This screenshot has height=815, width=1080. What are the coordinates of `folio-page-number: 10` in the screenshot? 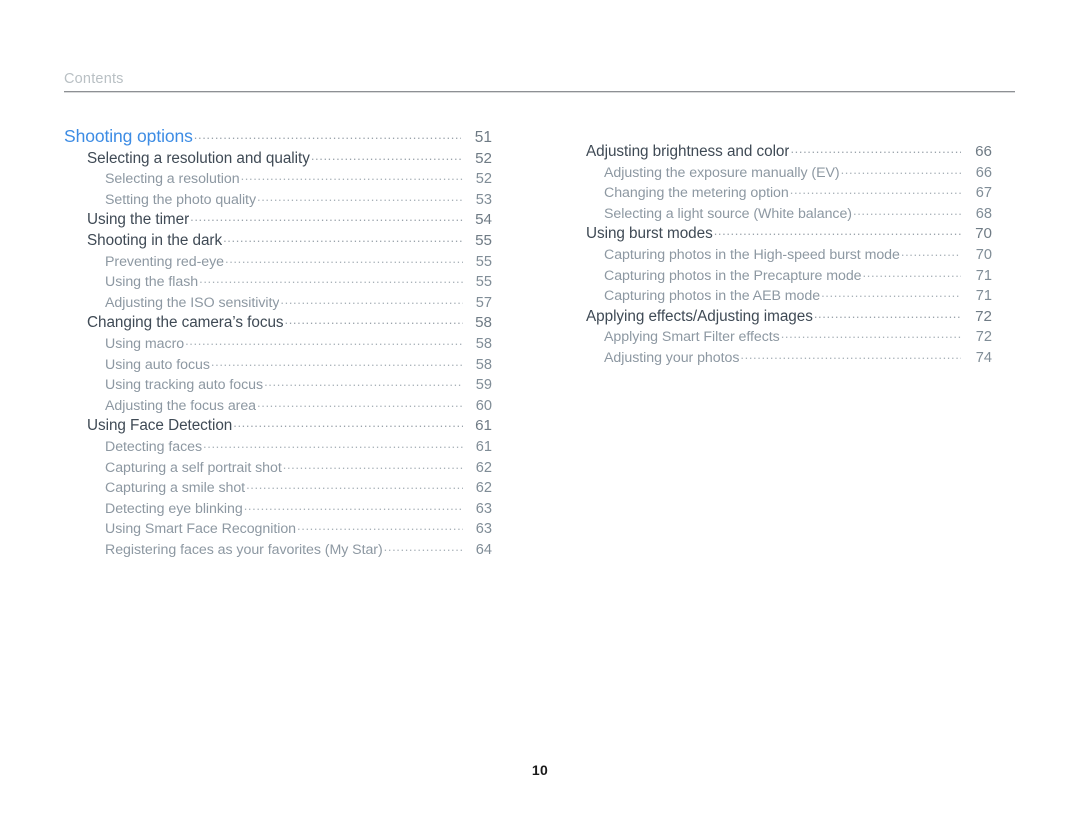 It's located at (540, 770).